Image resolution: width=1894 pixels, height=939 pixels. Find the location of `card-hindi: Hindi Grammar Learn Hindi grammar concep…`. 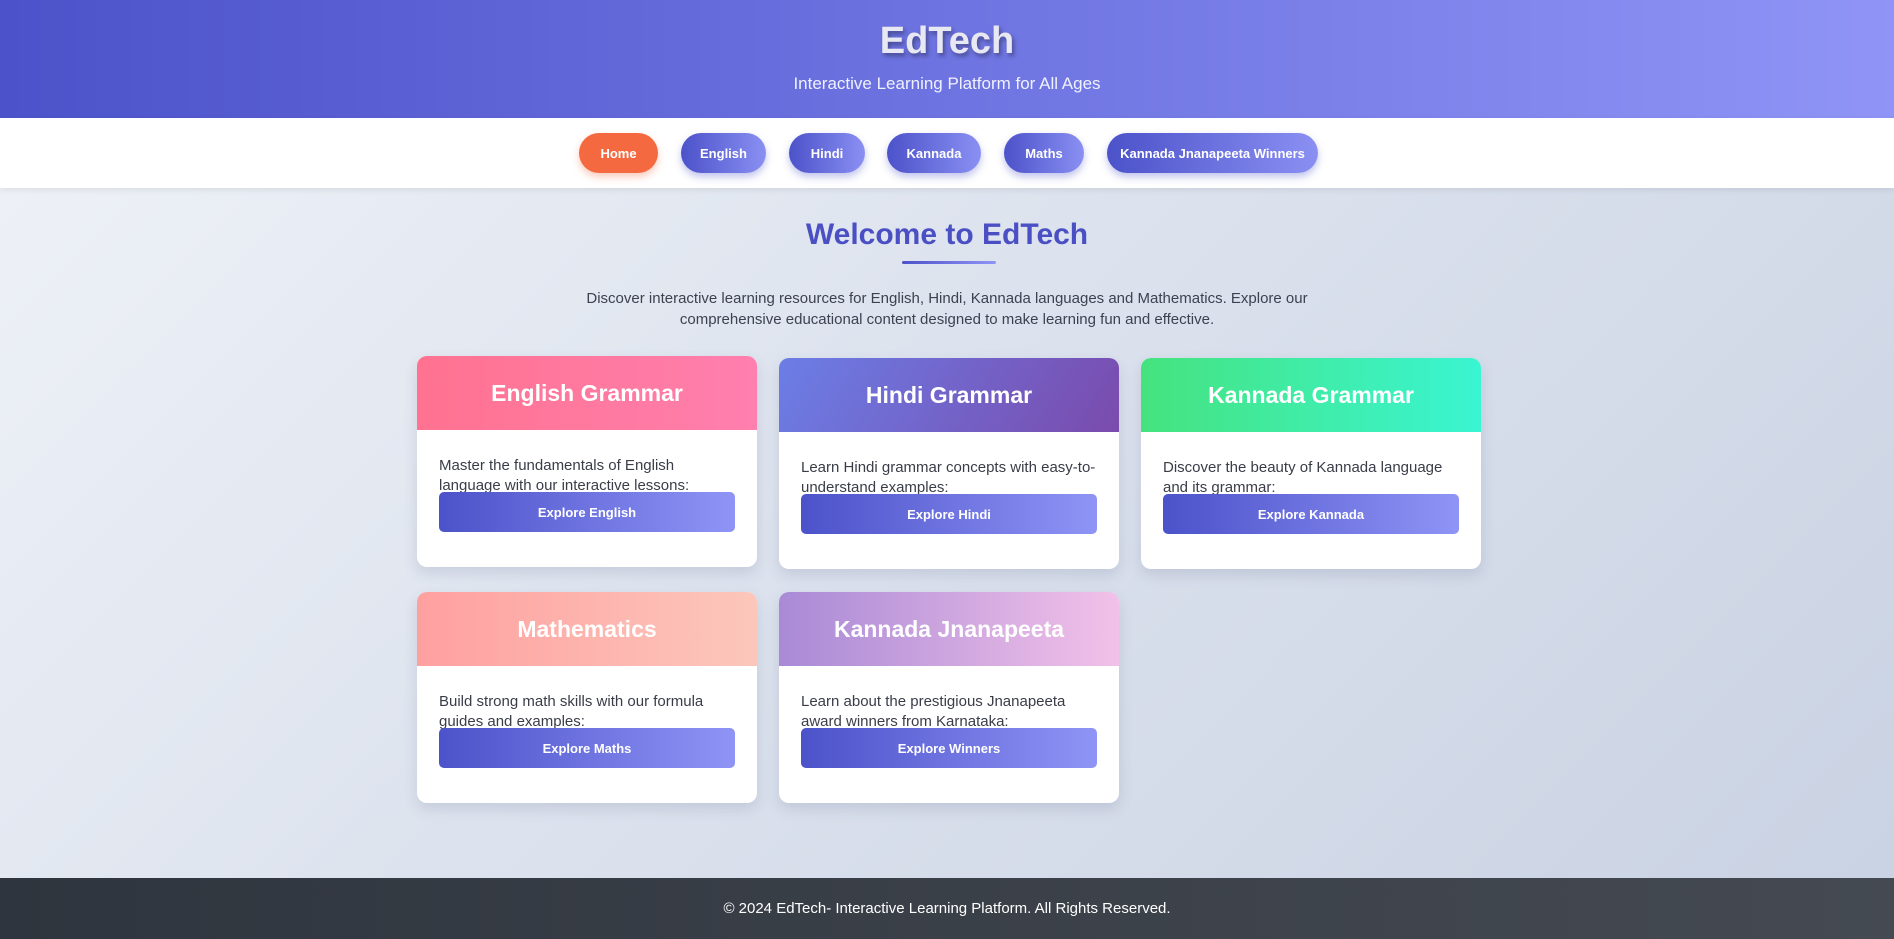

card-hindi: Hindi Grammar Learn Hindi grammar concep… is located at coordinates (949, 463).